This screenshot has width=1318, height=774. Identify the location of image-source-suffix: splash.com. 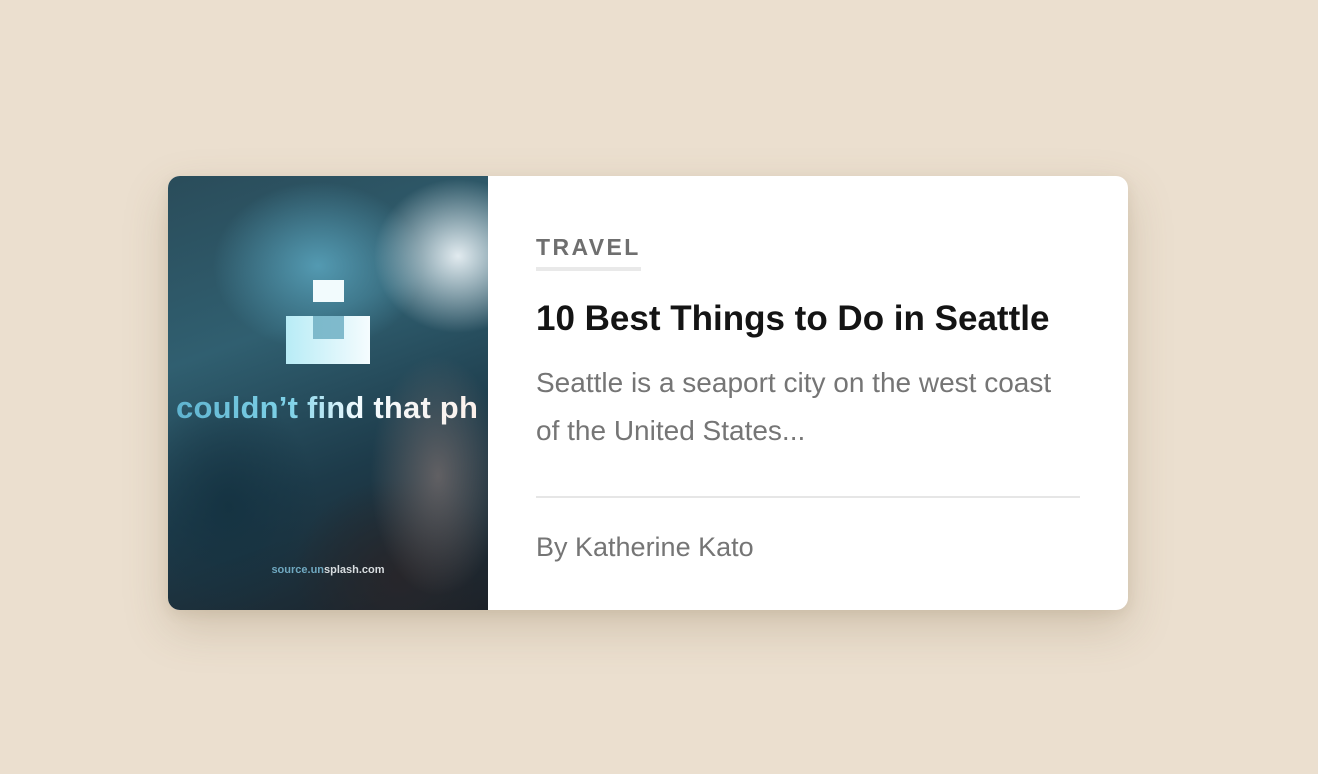
(354, 570).